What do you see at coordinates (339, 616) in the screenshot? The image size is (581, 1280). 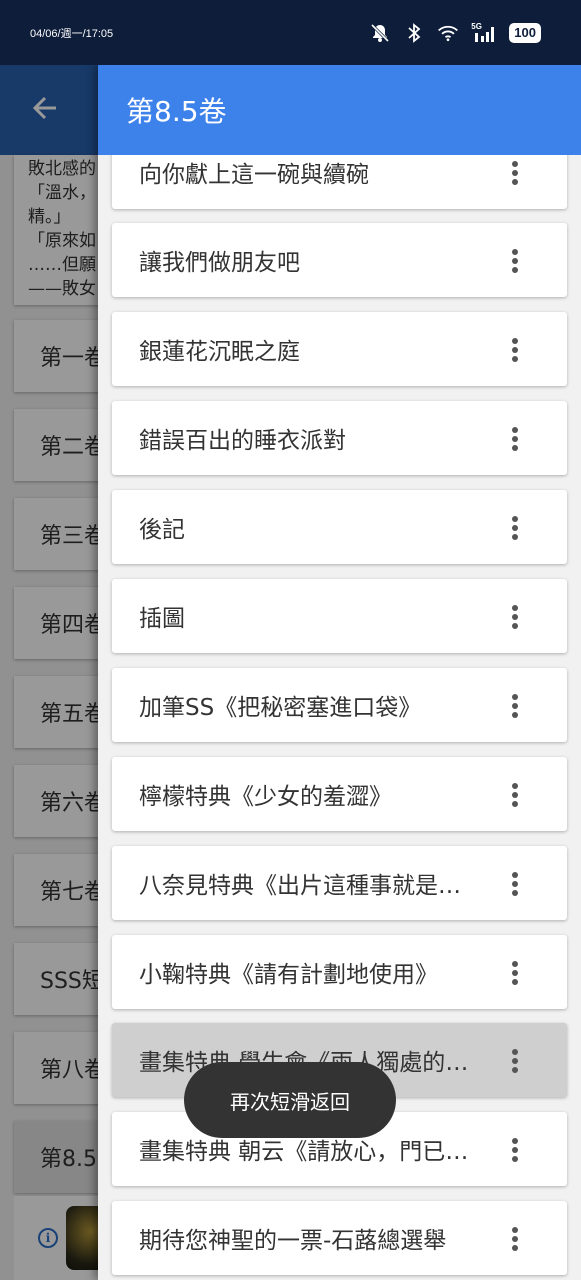 I see `chapter-item: 插圖` at bounding box center [339, 616].